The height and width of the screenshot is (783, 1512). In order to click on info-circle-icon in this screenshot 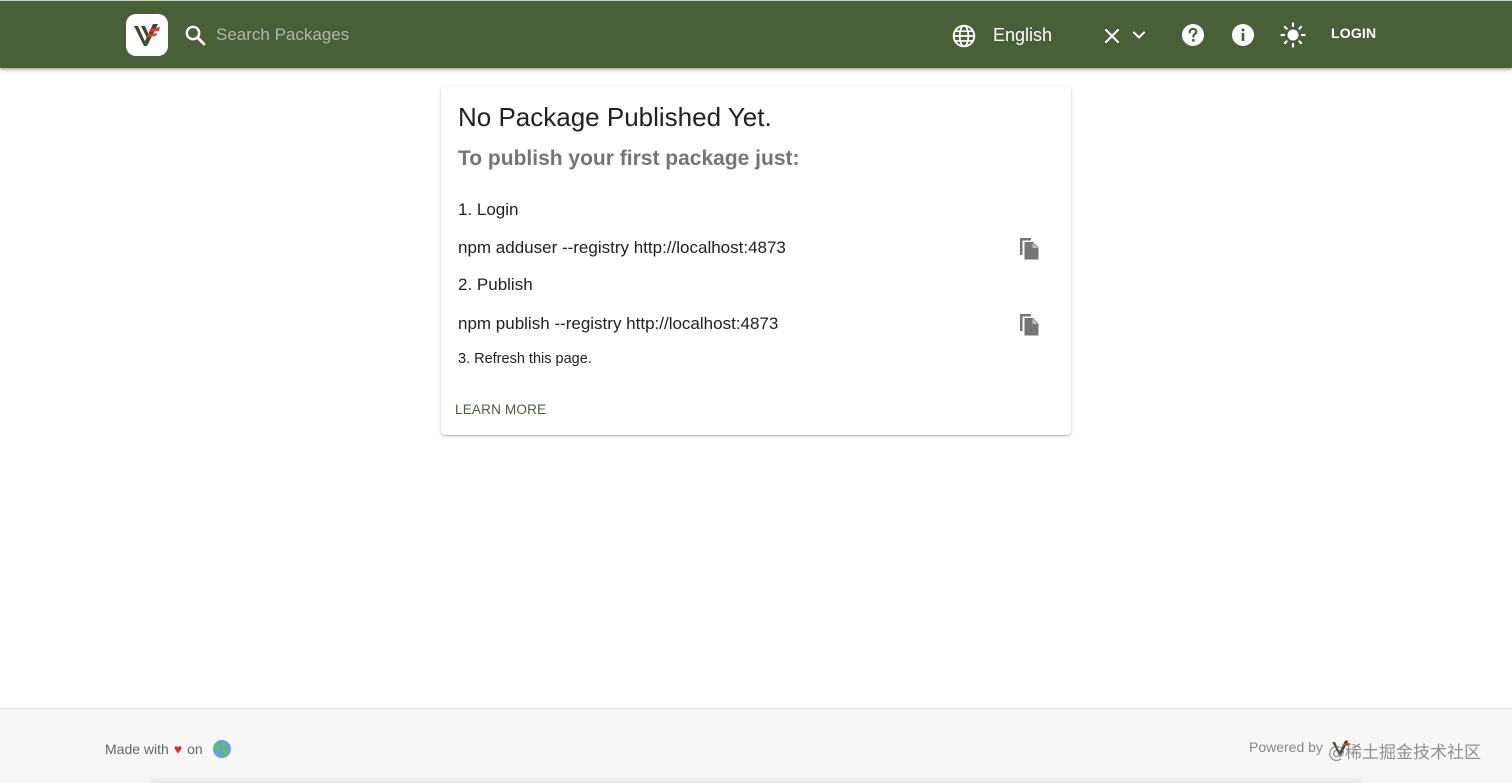, I will do `click(1243, 35)`.